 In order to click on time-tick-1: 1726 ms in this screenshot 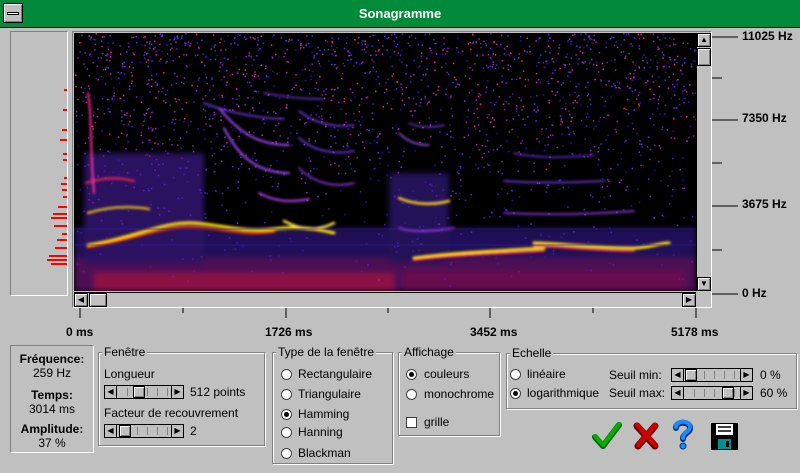, I will do `click(289, 332)`.